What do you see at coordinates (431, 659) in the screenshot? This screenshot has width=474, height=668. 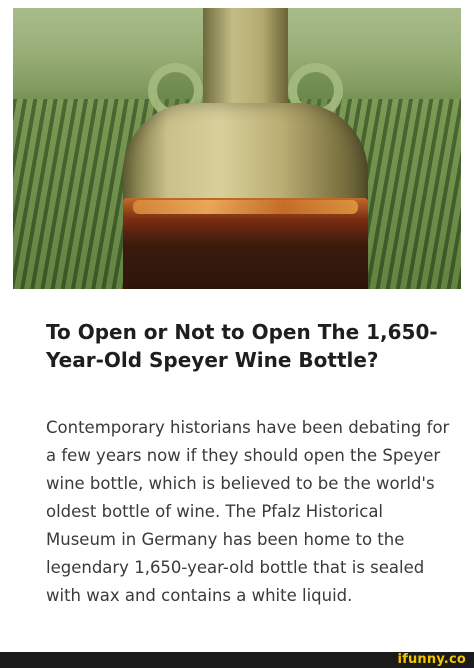 I see `ifunny-watermark: ifunny.co` at bounding box center [431, 659].